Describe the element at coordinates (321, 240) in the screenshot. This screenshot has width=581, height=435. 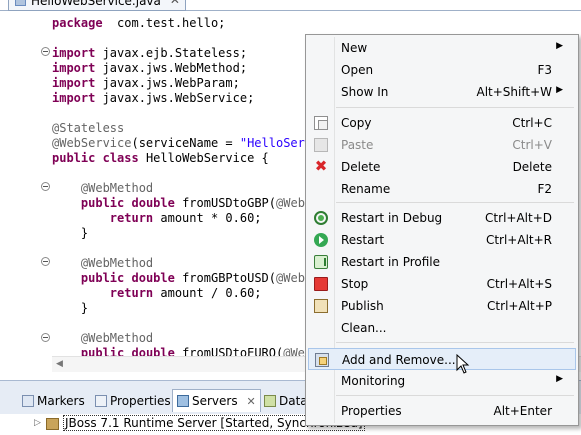
I see `restart-icon` at that location.